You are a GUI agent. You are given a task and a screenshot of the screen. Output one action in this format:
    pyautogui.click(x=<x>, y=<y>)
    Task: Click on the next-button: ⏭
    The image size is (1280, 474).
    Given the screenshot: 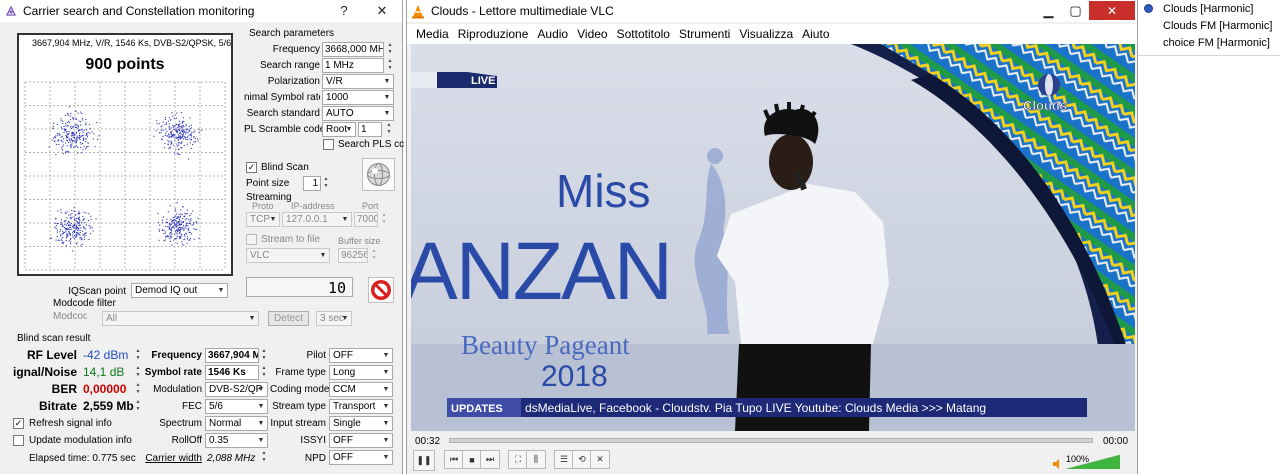 What is the action you would take?
    pyautogui.click(x=490, y=459)
    